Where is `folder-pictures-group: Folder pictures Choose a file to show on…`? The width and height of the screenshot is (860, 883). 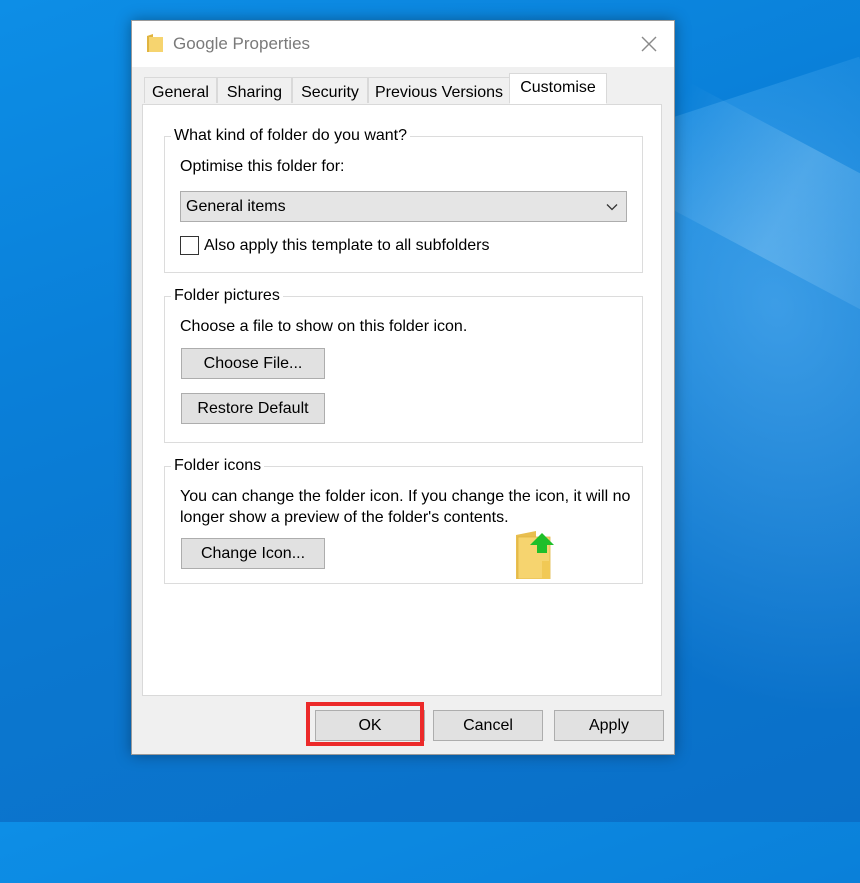 folder-pictures-group: Folder pictures Choose a file to show on… is located at coordinates (403, 365).